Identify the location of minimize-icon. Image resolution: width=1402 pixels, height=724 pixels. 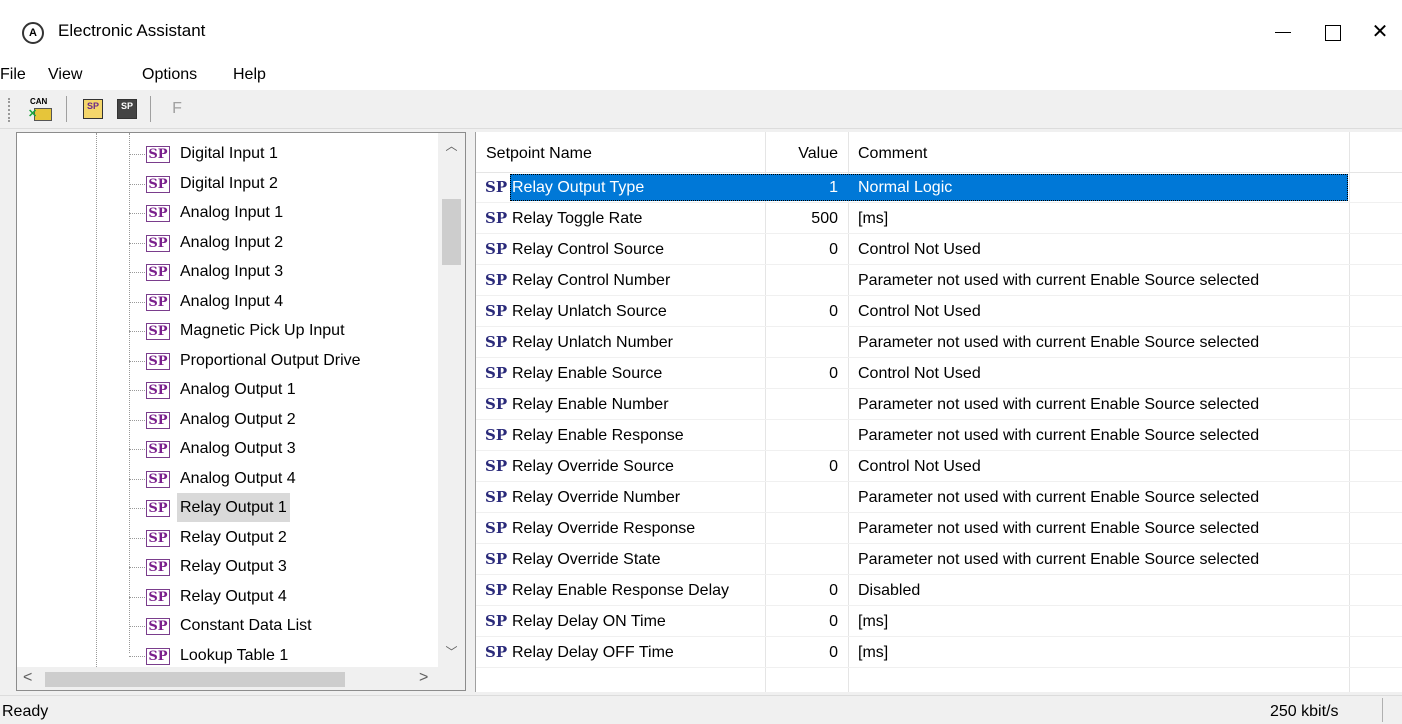
(1283, 33).